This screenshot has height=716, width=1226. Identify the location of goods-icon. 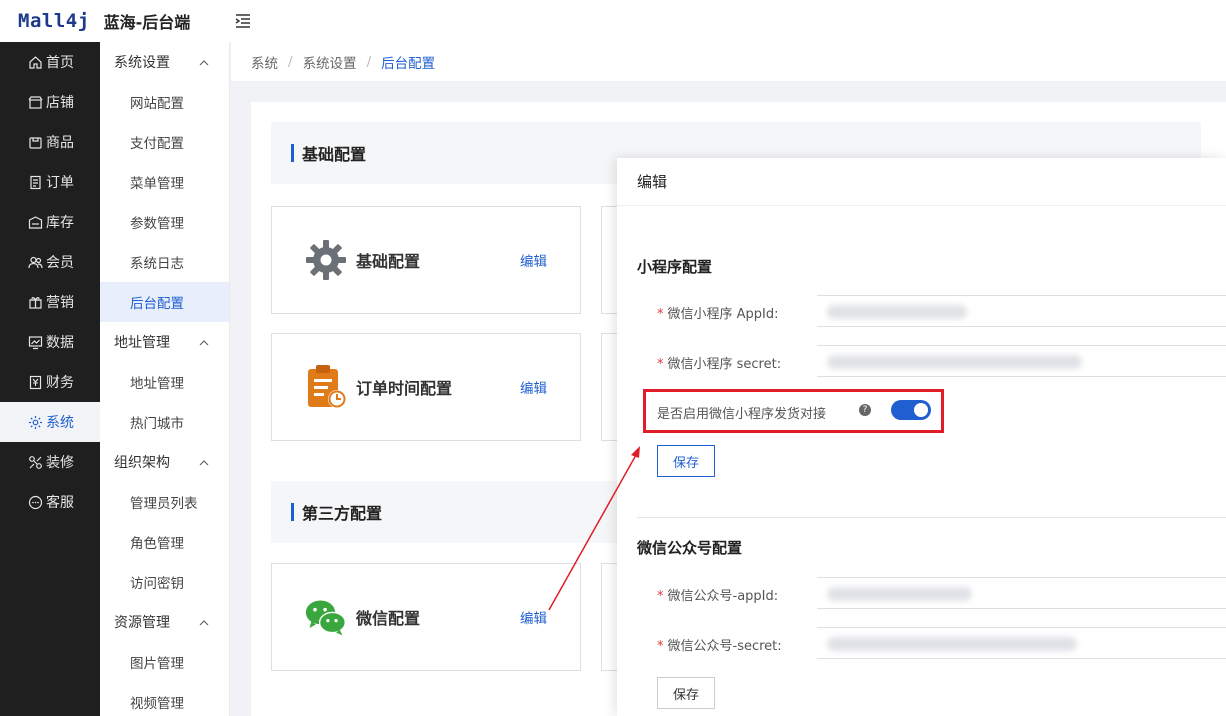
(35, 142).